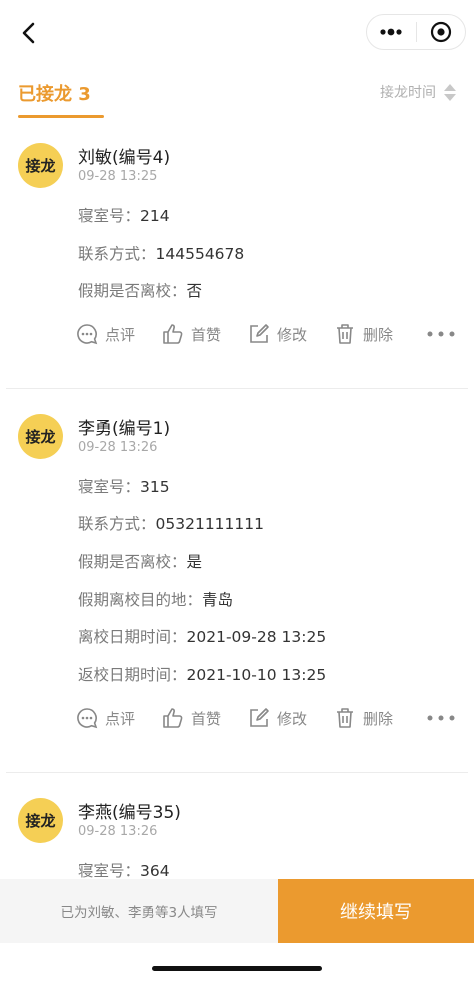 The image size is (474, 981). Describe the element at coordinates (200, 254) in the screenshot. I see `field-value: 144554678` at that location.